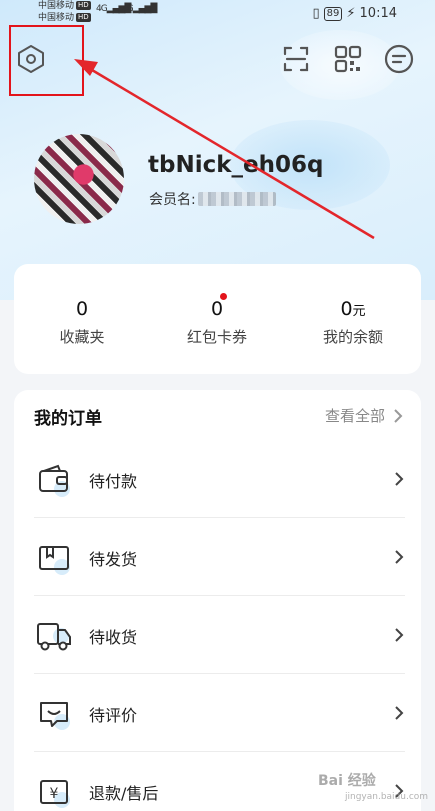 The width and height of the screenshot is (435, 811). I want to click on avatar, so click(79, 179).